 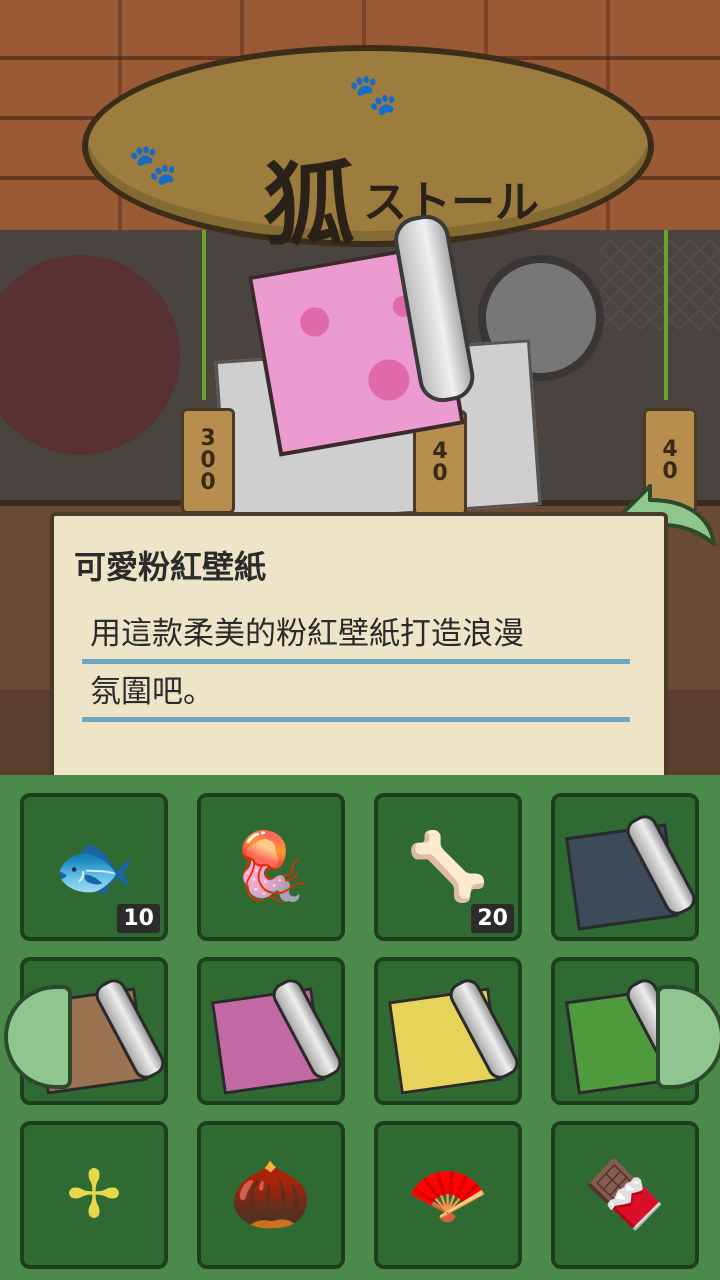 I want to click on item-count: 20, so click(x=492, y=918).